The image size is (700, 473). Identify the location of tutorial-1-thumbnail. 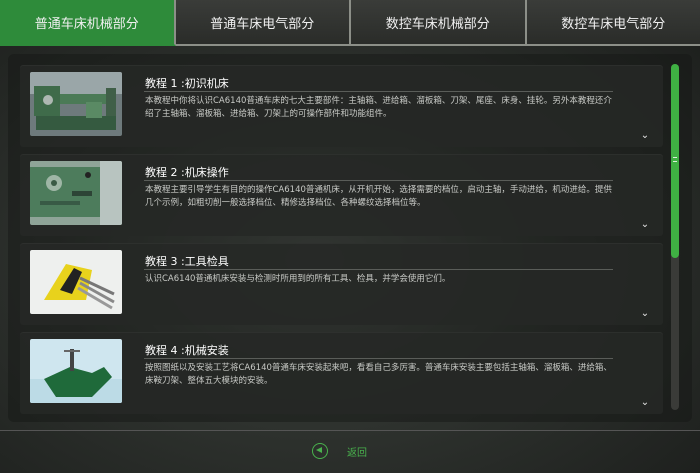
(76, 104).